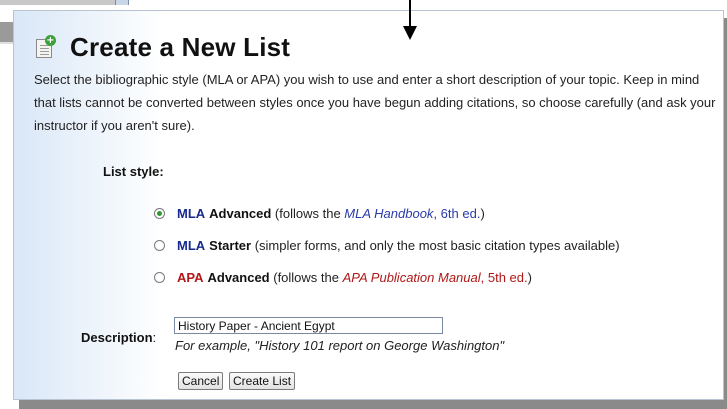 The height and width of the screenshot is (409, 727). What do you see at coordinates (230, 245) in the screenshot?
I see `option-name: Starter` at bounding box center [230, 245].